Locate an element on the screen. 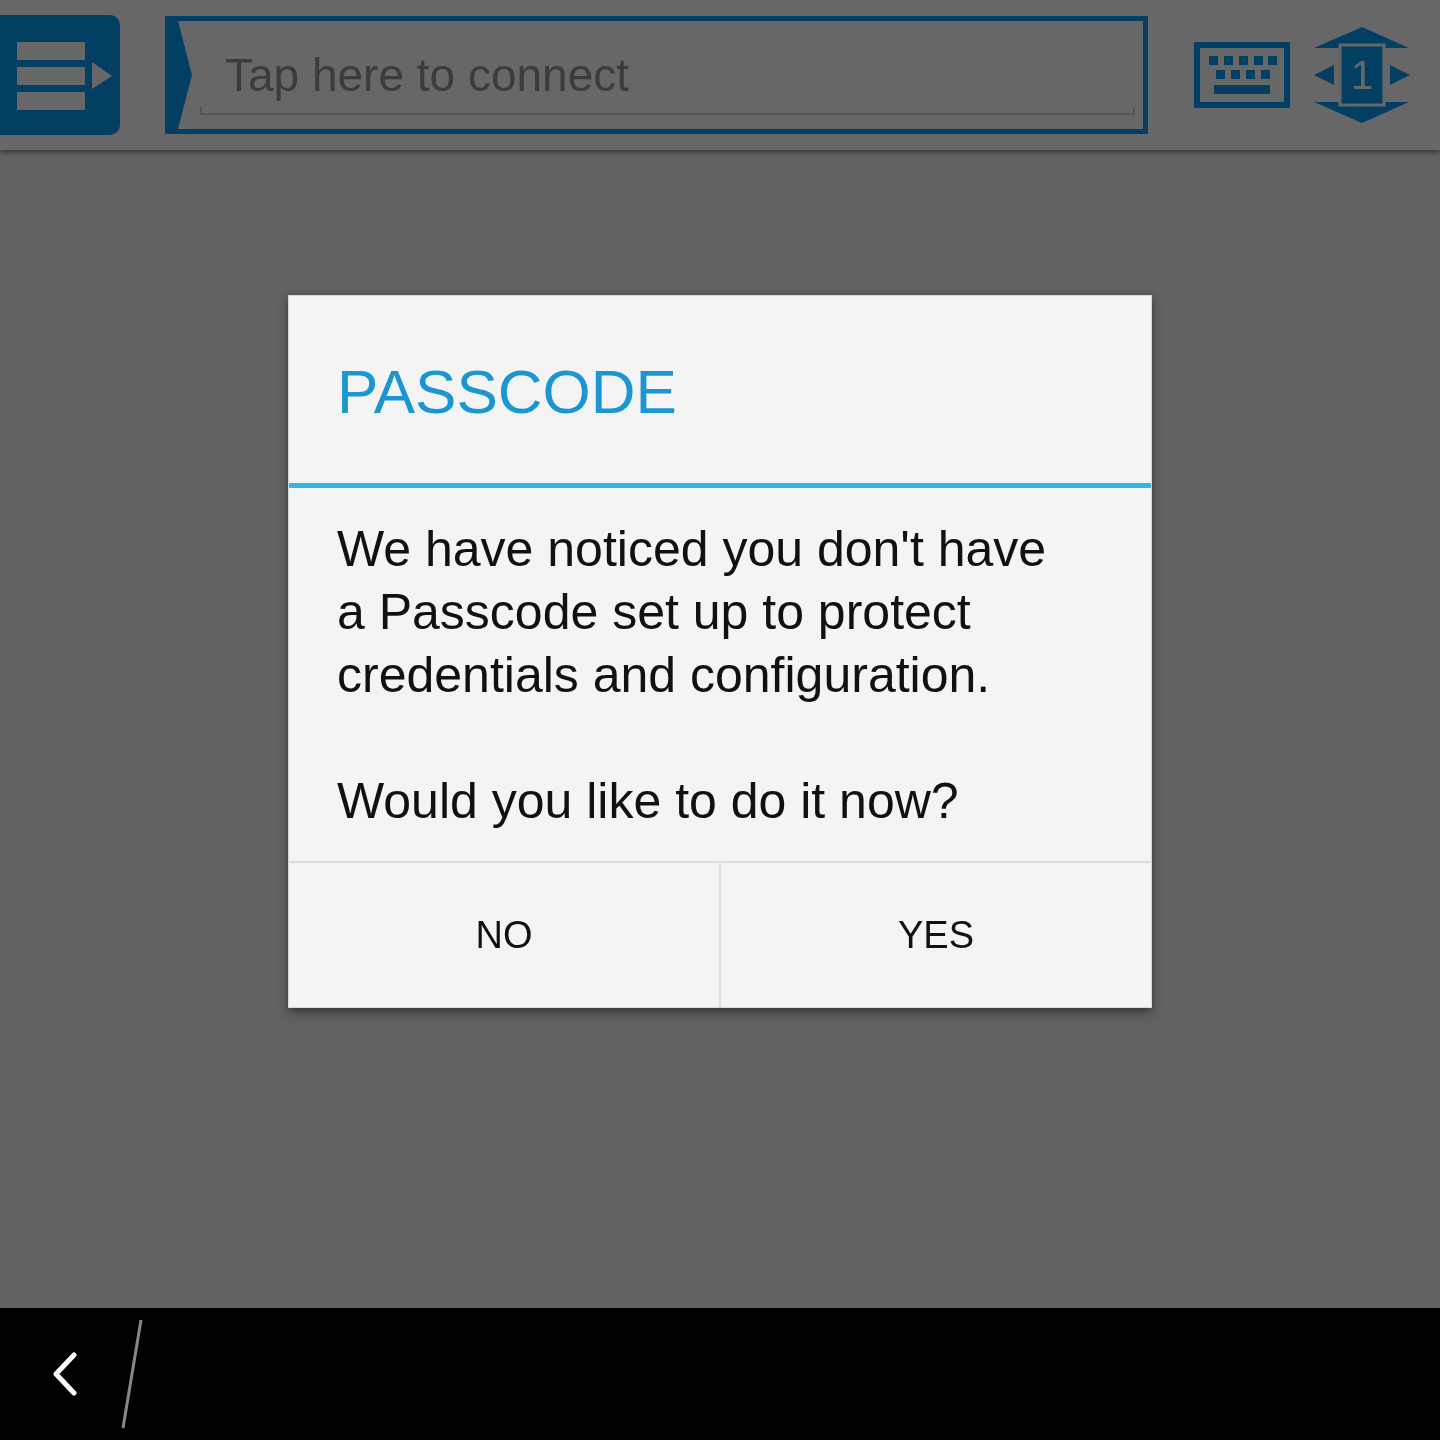 Image resolution: width=1440 pixels, height=1440 pixels. screen-arrows-icon is located at coordinates (1362, 75).